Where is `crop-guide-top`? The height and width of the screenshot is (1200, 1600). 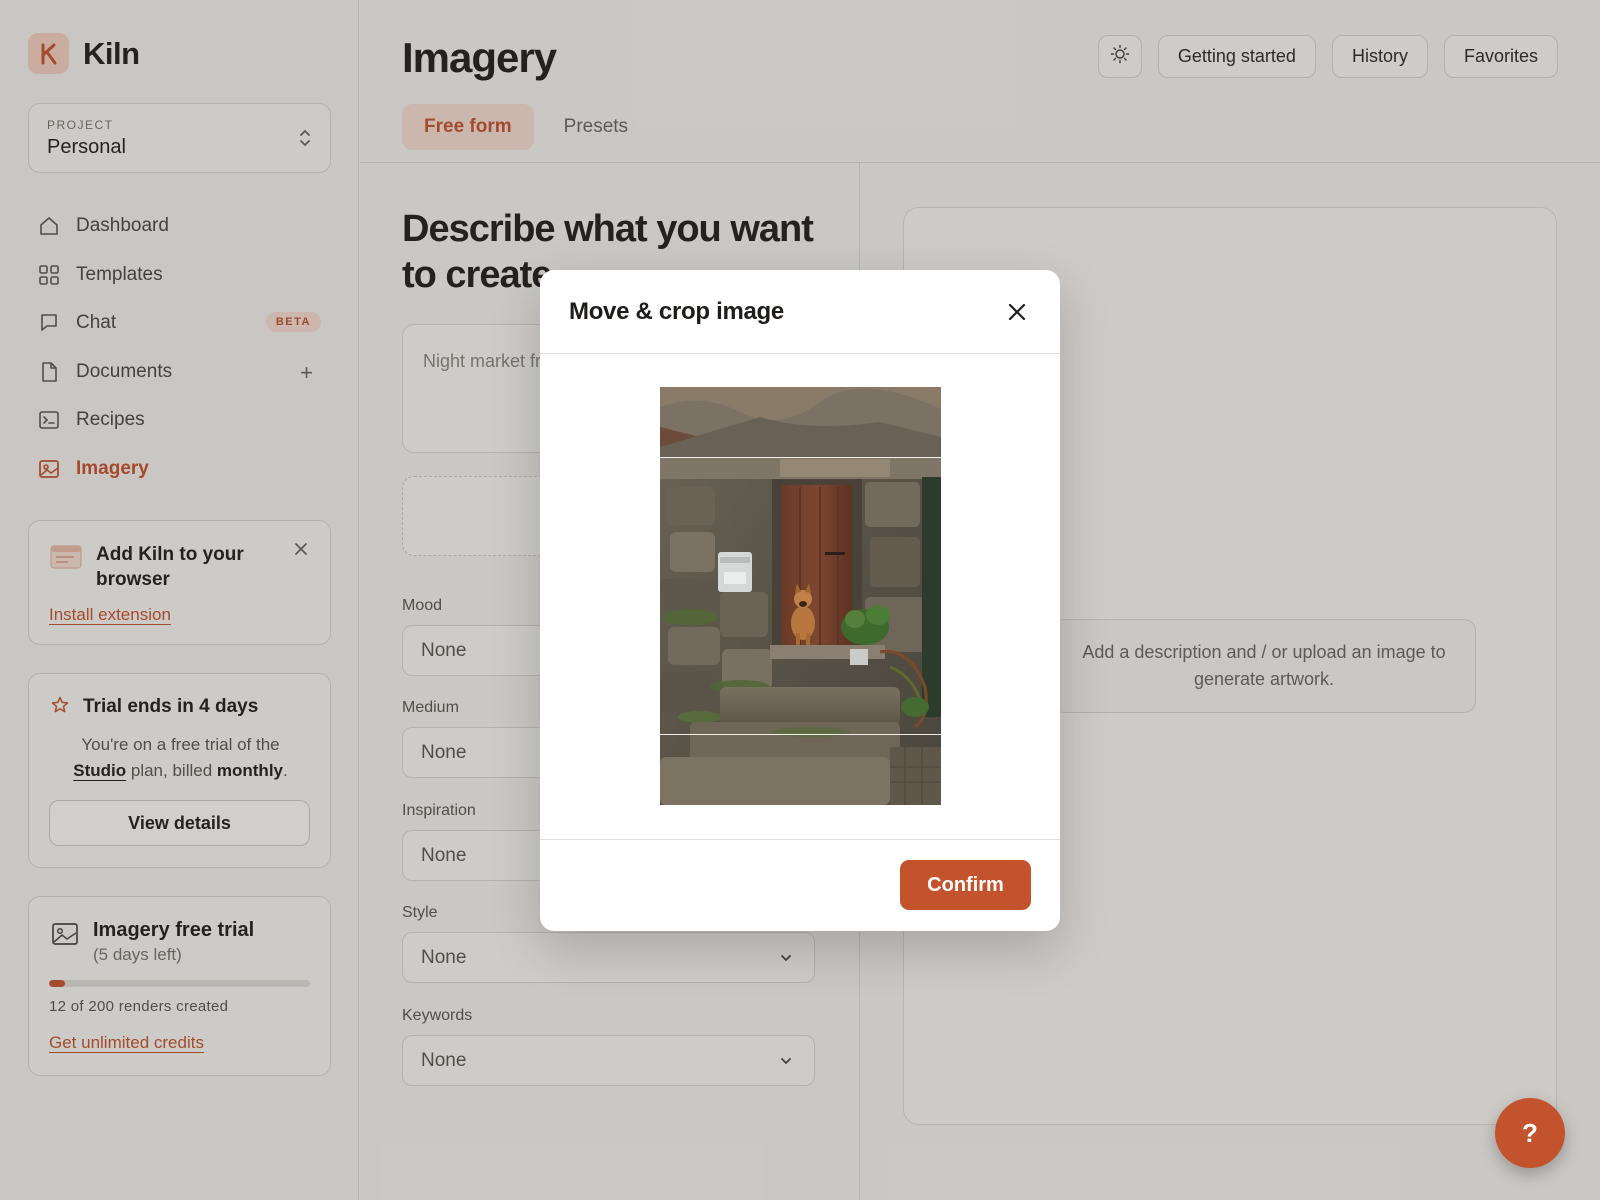 crop-guide-top is located at coordinates (800, 457).